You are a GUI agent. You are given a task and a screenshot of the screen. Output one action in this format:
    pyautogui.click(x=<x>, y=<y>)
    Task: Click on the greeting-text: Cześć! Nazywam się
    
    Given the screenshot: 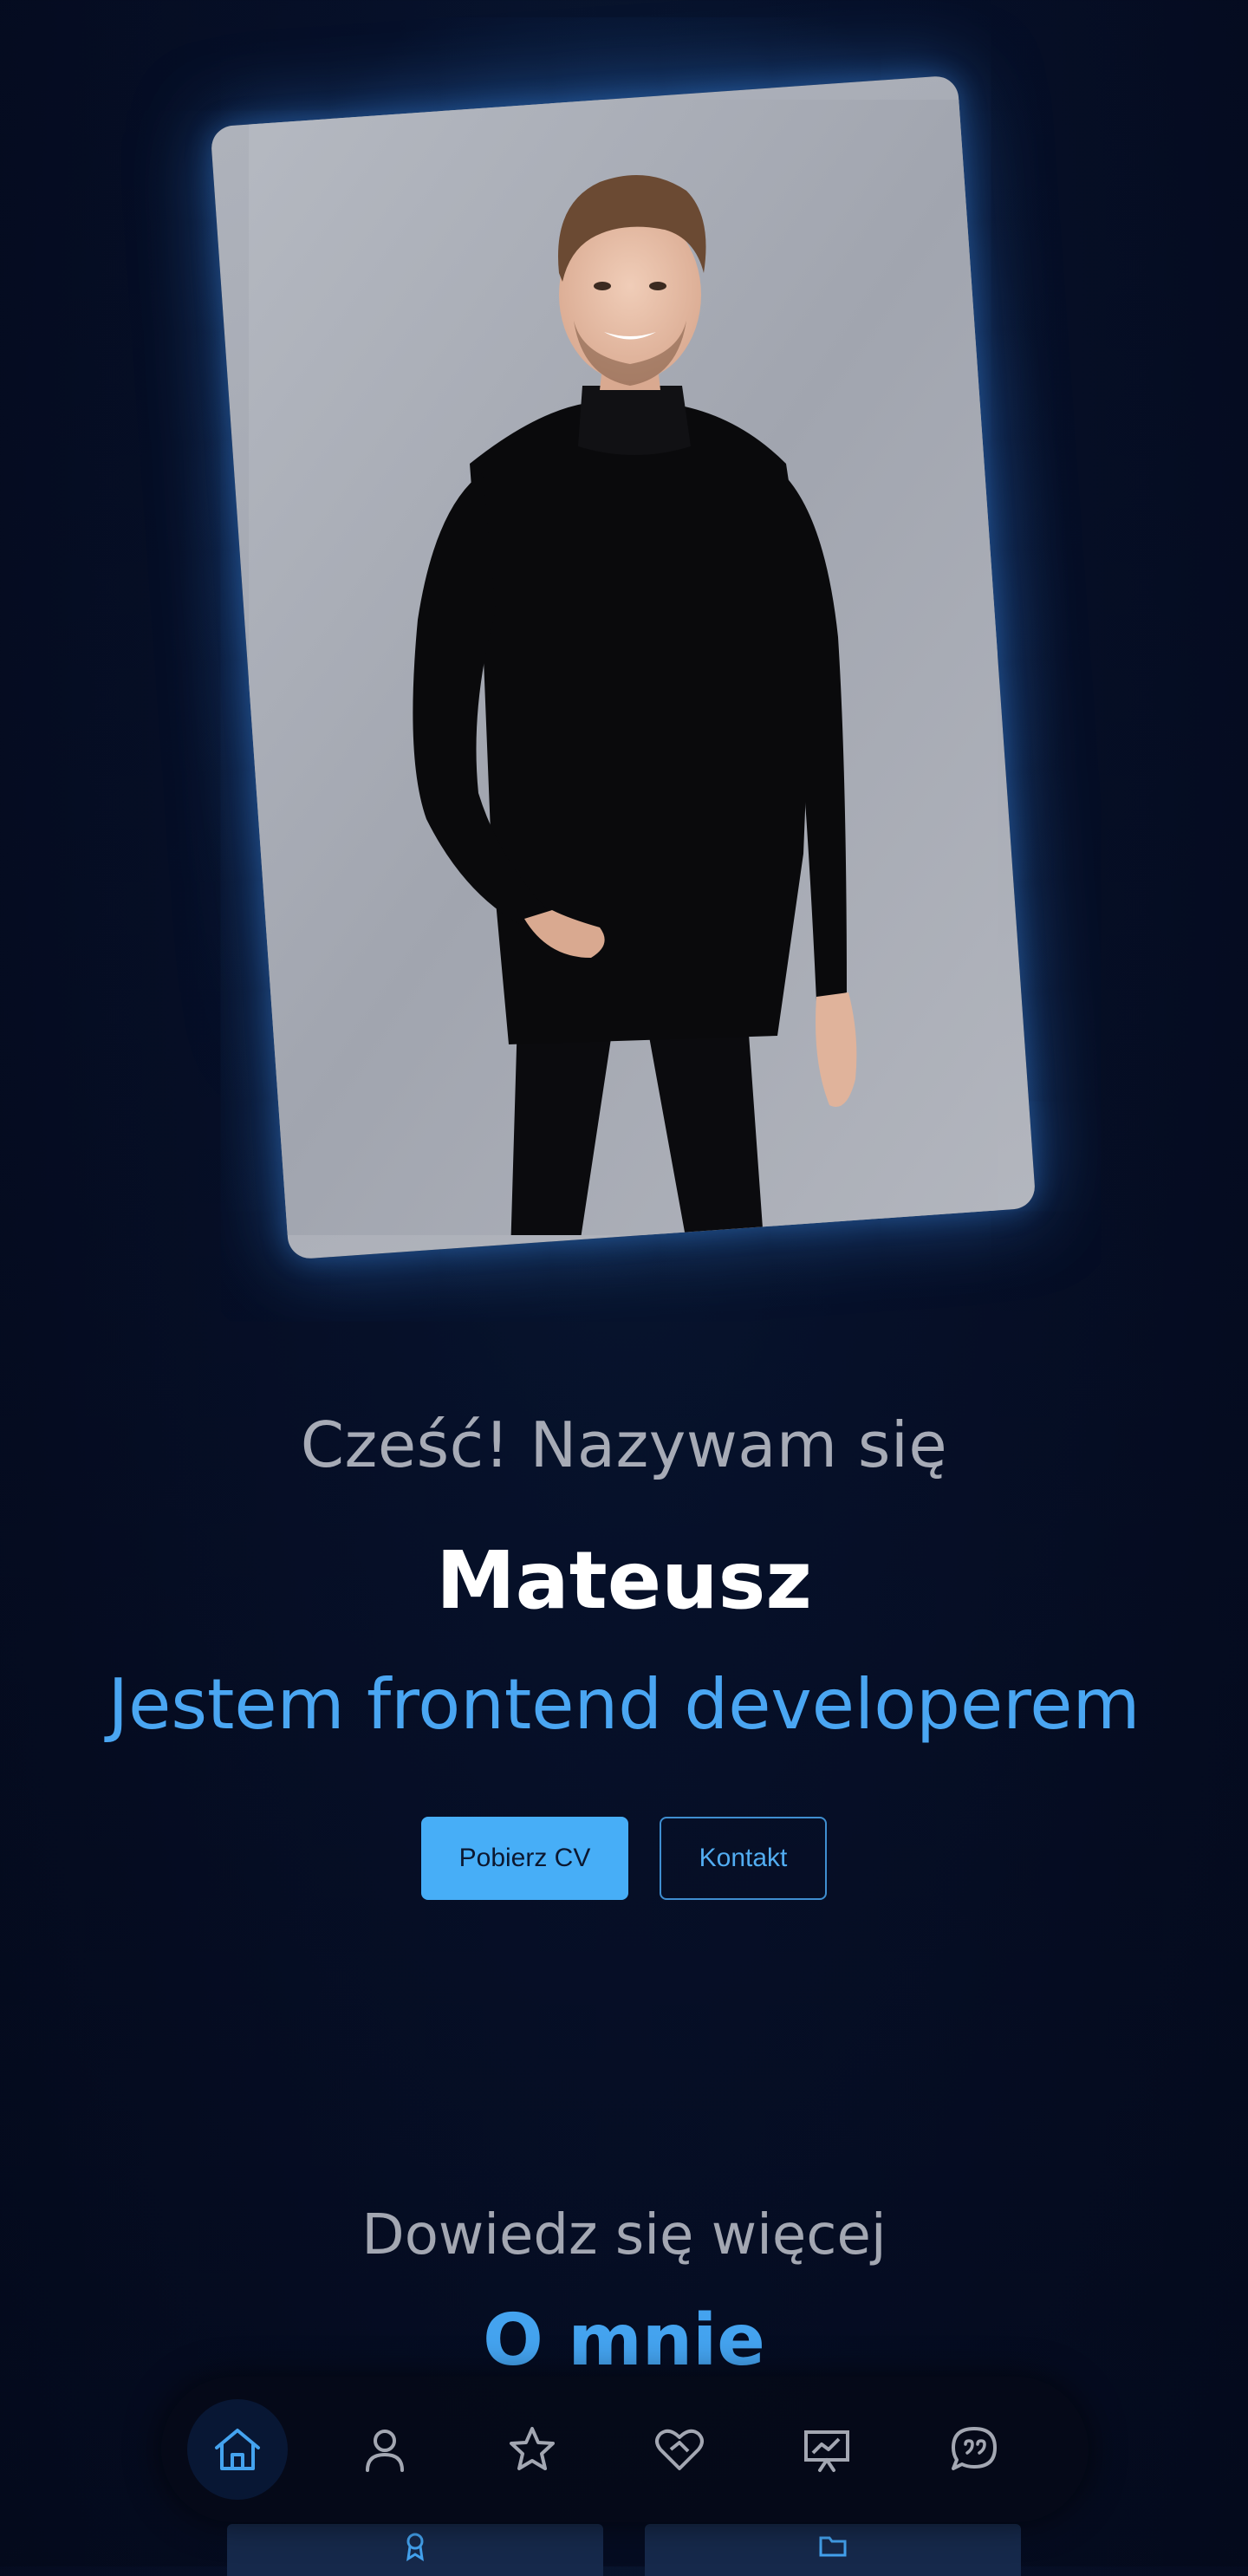 What is the action you would take?
    pyautogui.click(x=624, y=1444)
    